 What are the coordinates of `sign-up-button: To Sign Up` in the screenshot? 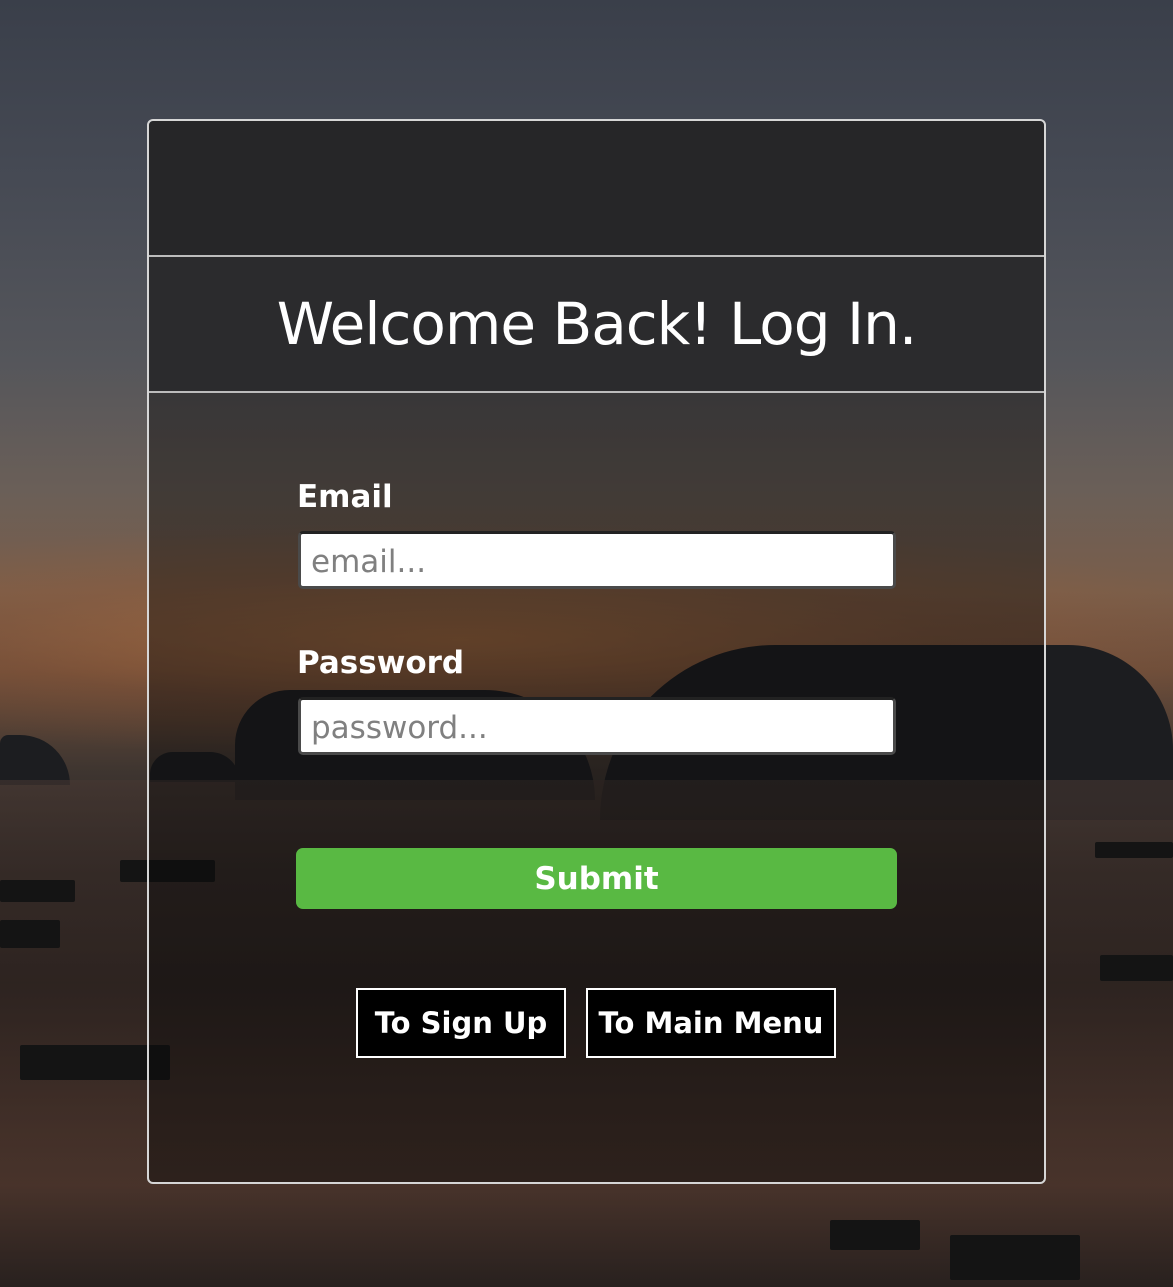 It's located at (461, 1023).